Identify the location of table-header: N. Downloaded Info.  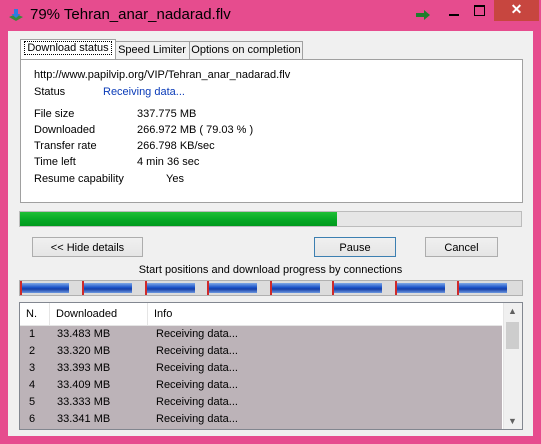
(261, 314).